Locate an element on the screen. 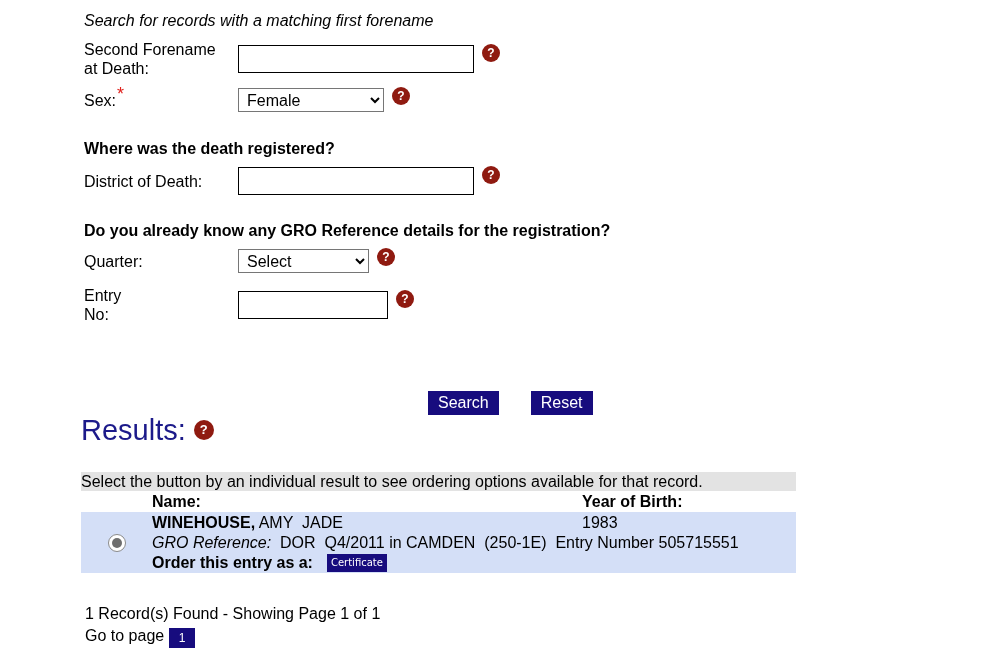 The image size is (1004, 650). reset-button: Reset is located at coordinates (561, 403).